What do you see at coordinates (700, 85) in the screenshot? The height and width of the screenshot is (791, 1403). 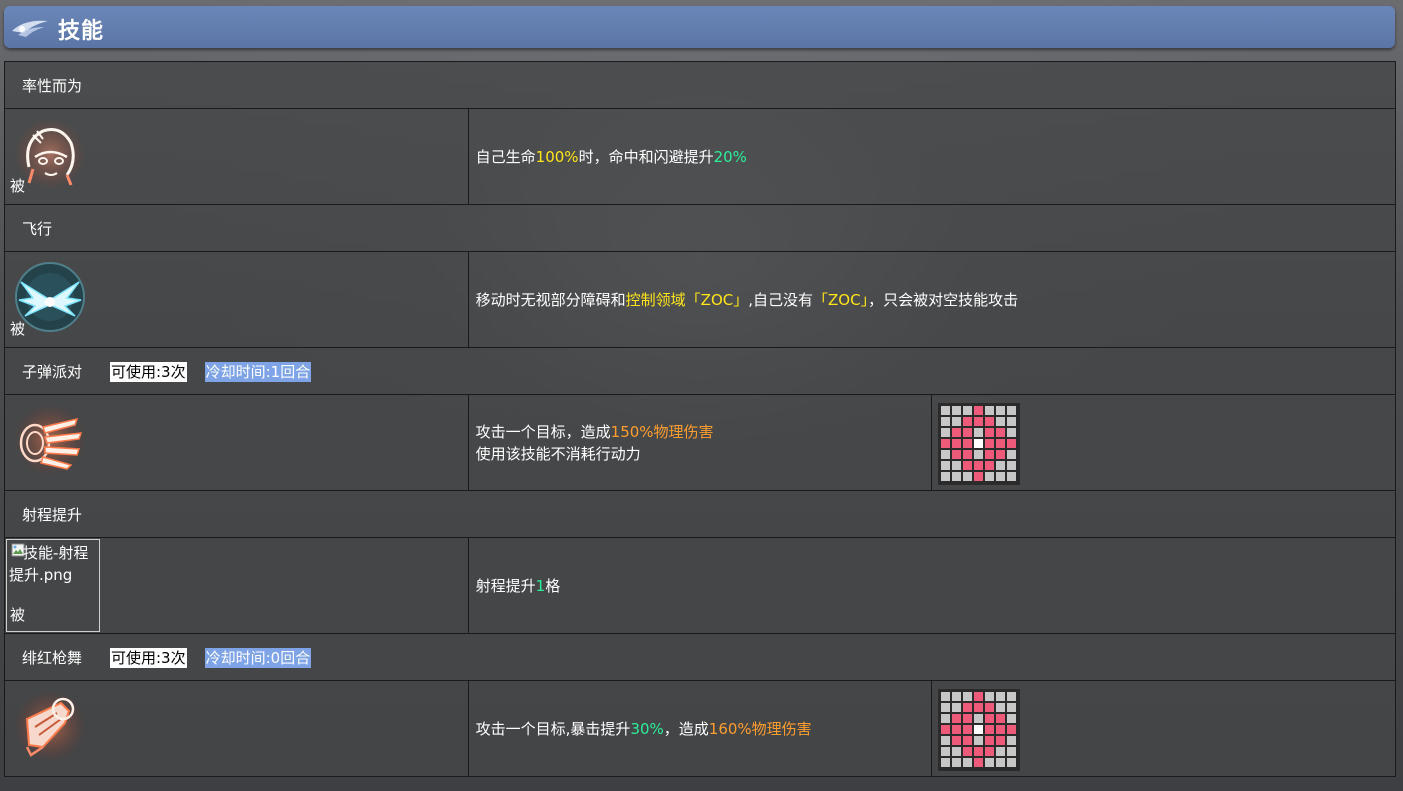 I see `skill-name-cell: 率性而为` at bounding box center [700, 85].